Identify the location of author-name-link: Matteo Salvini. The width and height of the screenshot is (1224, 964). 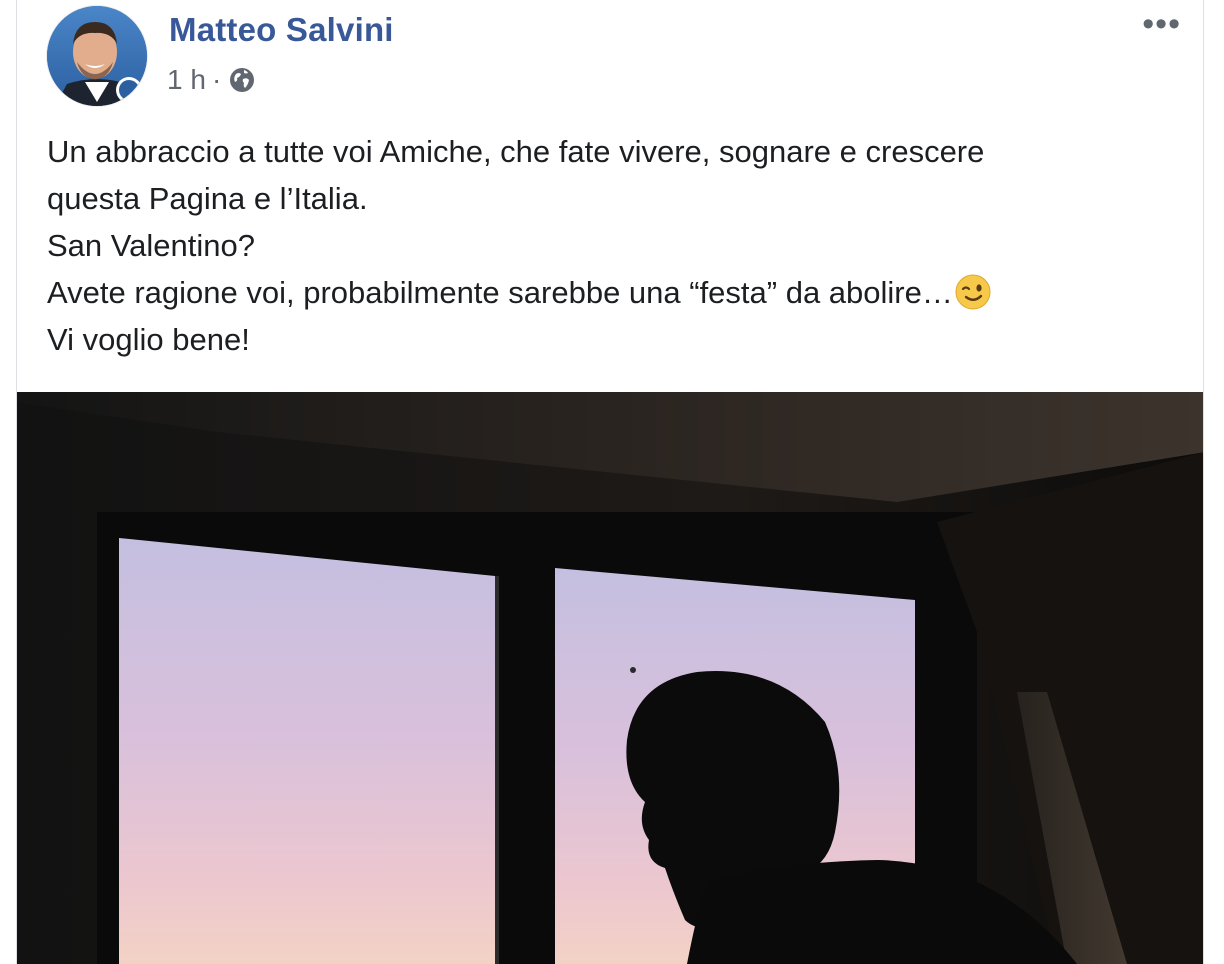
(281, 30).